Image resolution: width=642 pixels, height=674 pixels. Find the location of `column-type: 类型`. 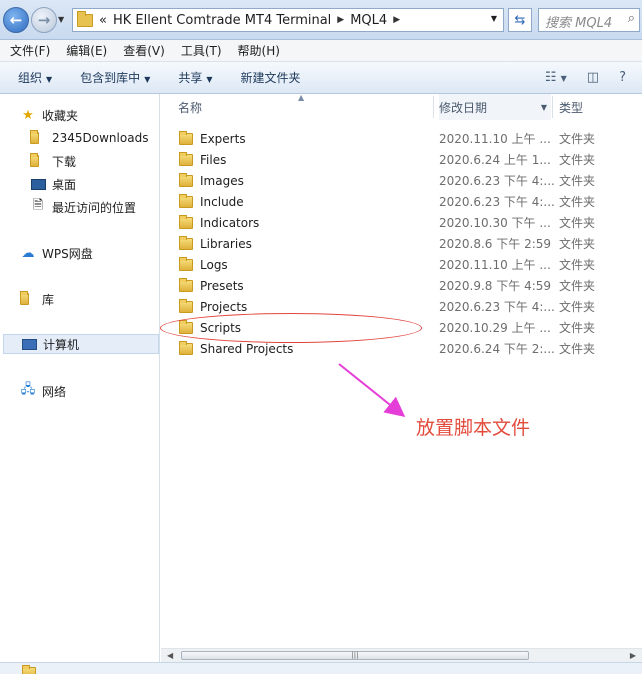

column-type: 类型 is located at coordinates (571, 107).